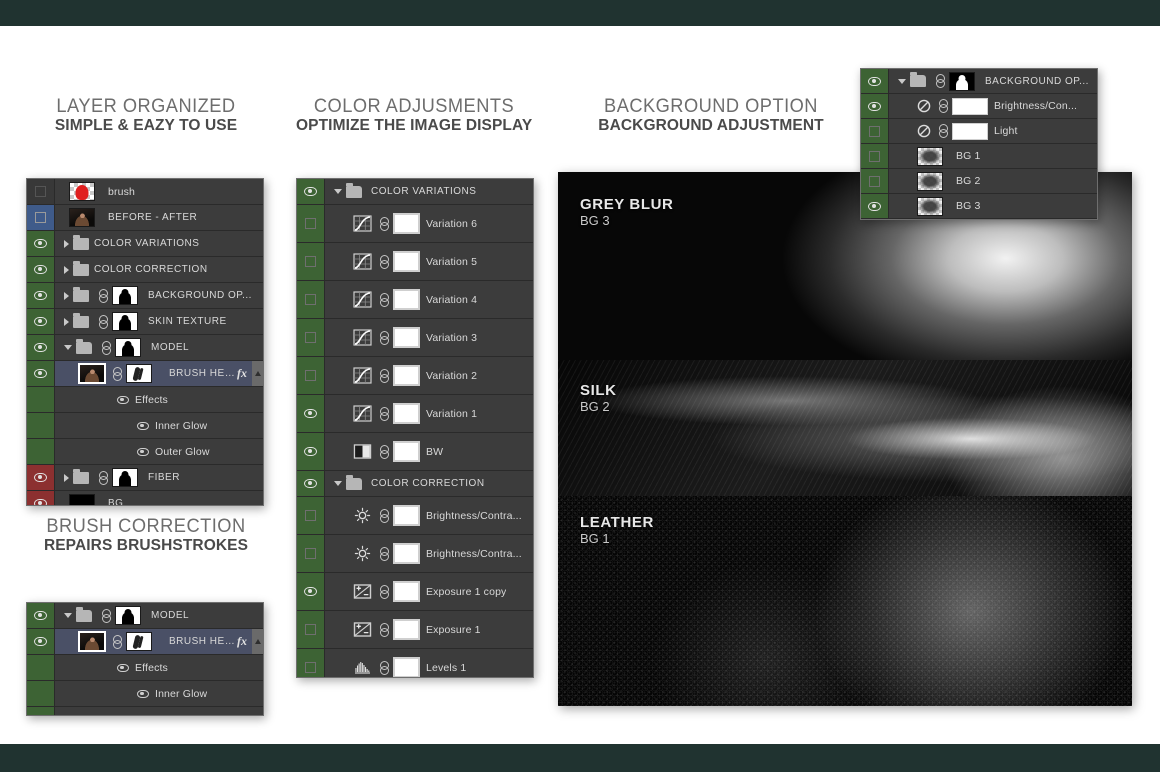  I want to click on adjustment-layer-row: Light, so click(979, 131).